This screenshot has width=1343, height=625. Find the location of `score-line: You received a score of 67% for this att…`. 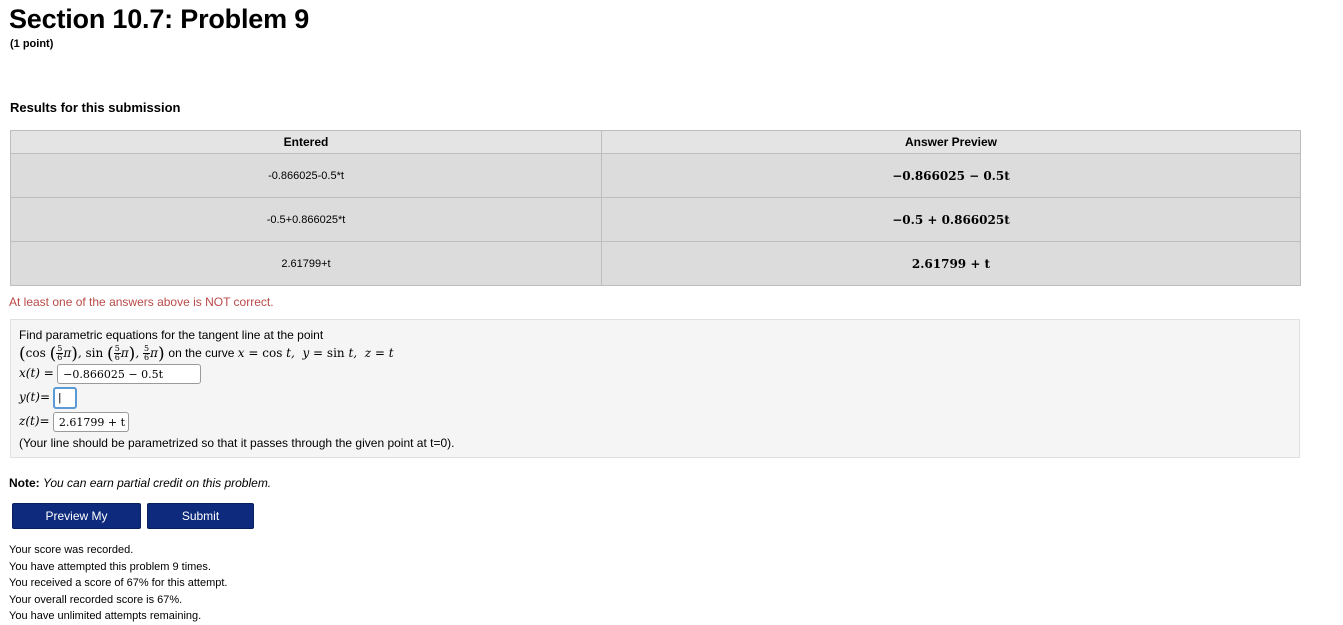

score-line: You received a score of 67% for this att… is located at coordinates (118, 583).